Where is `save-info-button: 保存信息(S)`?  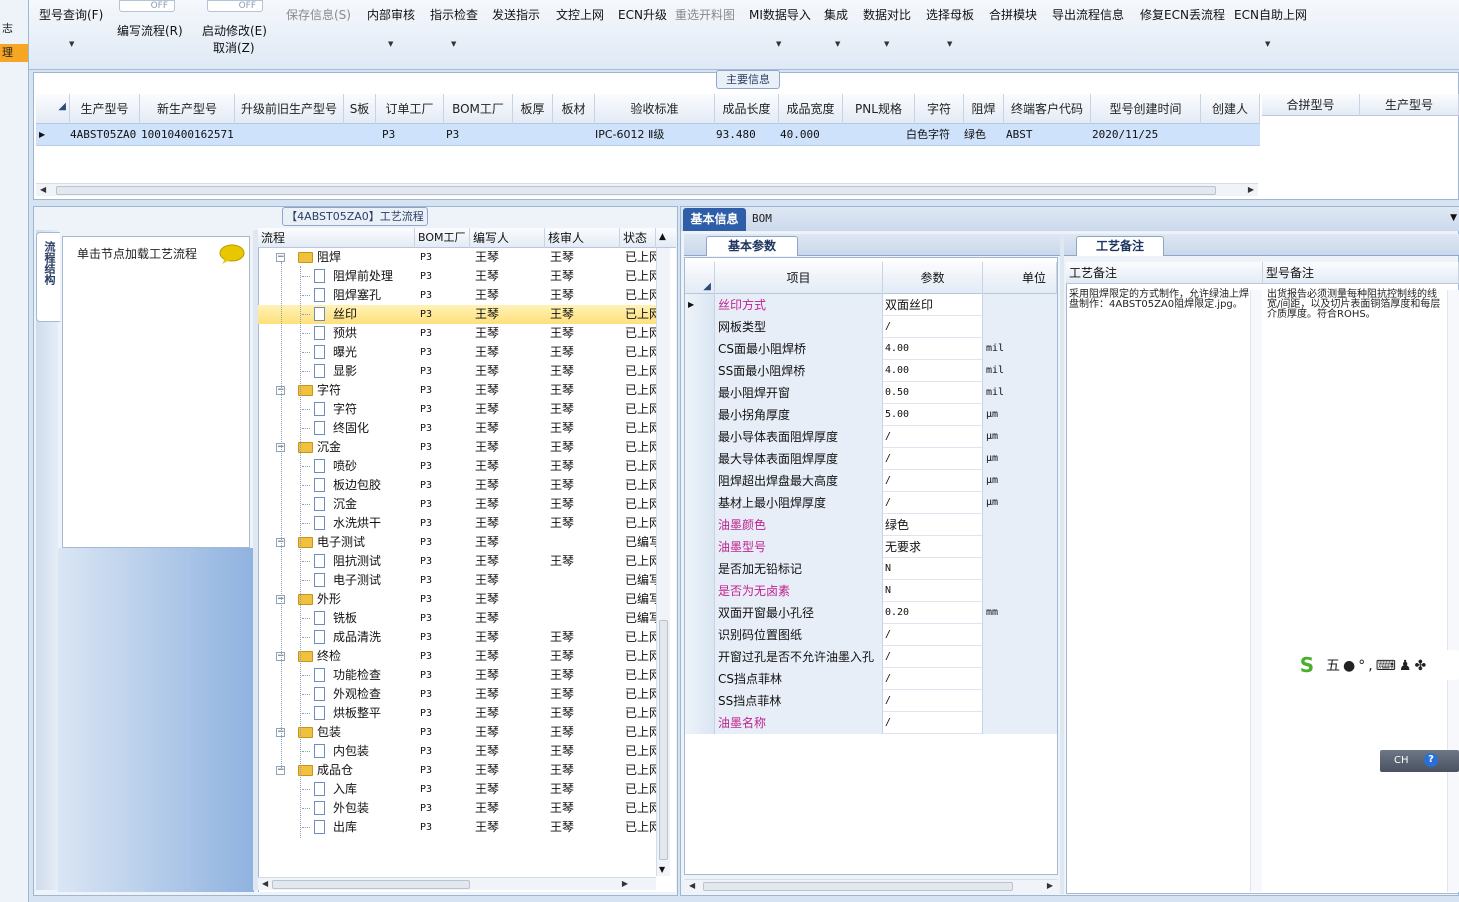 save-info-button: 保存信息(S) is located at coordinates (318, 14).